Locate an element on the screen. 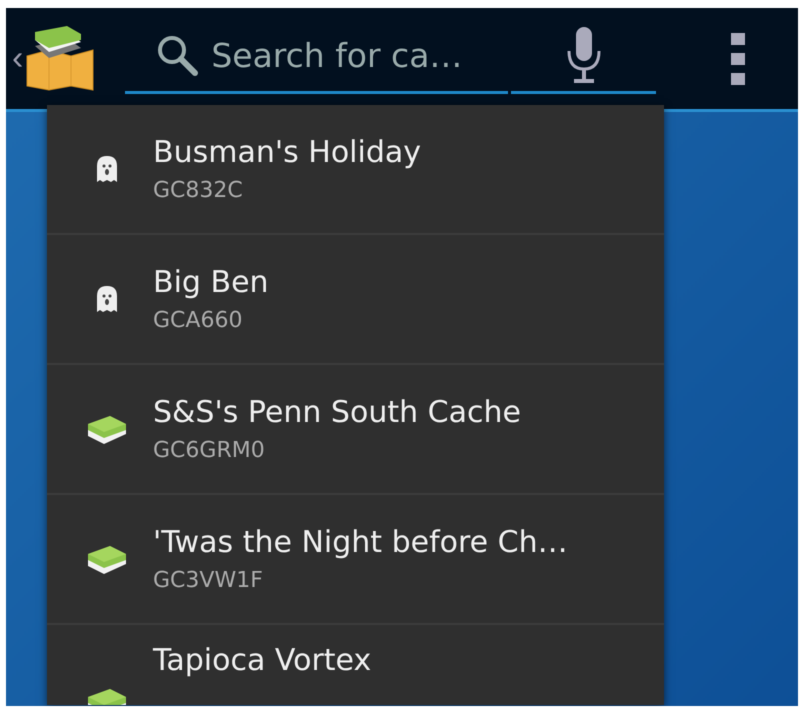 This screenshot has width=801, height=711. cache-code: GC3VW1F is located at coordinates (208, 580).